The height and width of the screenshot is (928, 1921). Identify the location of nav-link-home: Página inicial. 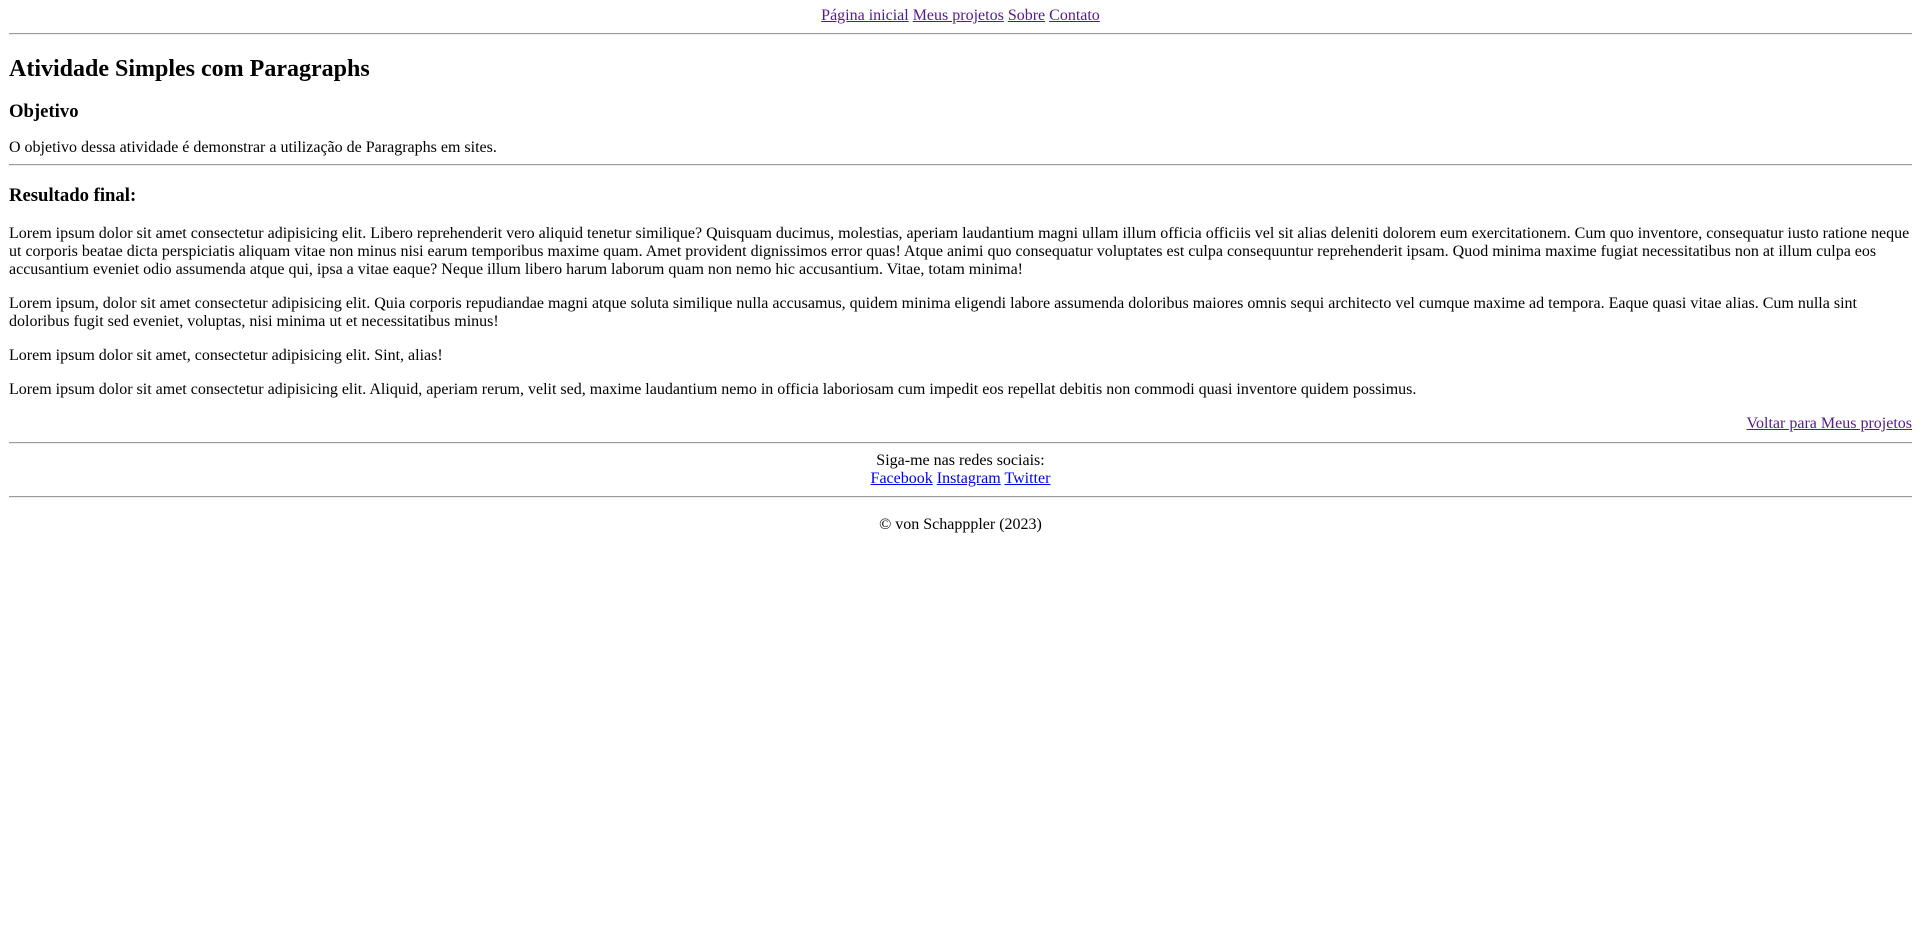
(865, 15).